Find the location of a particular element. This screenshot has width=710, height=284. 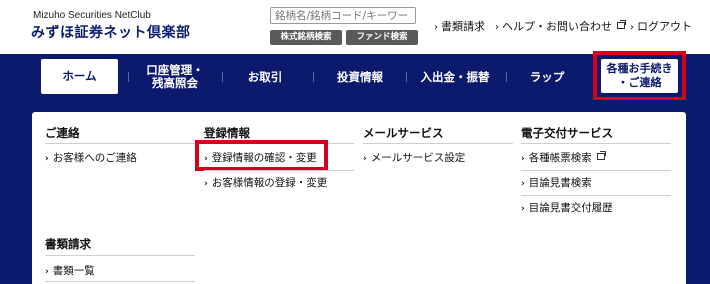

documents-link: › 書類請求 is located at coordinates (459, 26).